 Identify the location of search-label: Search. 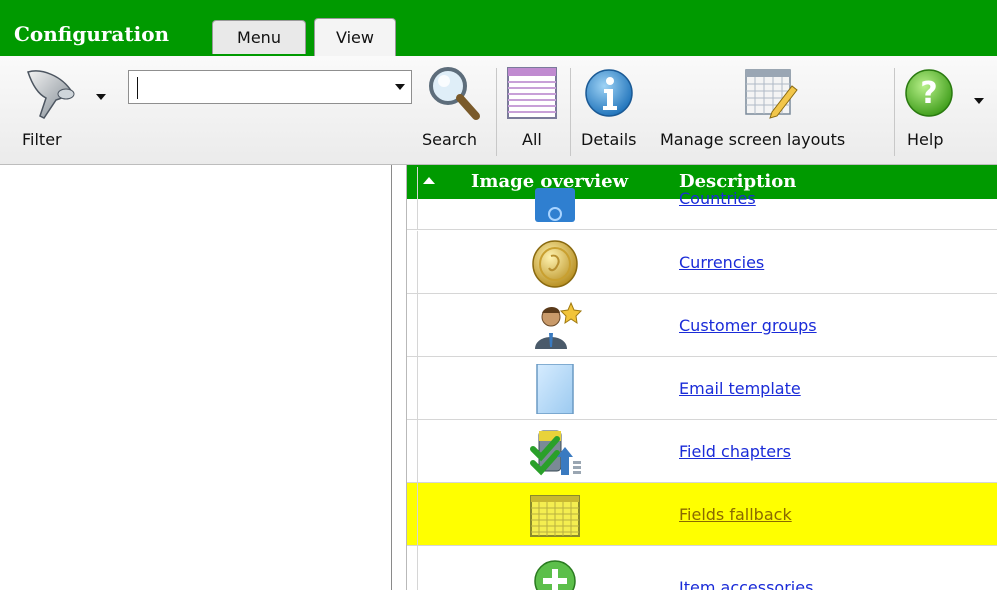
(449, 139).